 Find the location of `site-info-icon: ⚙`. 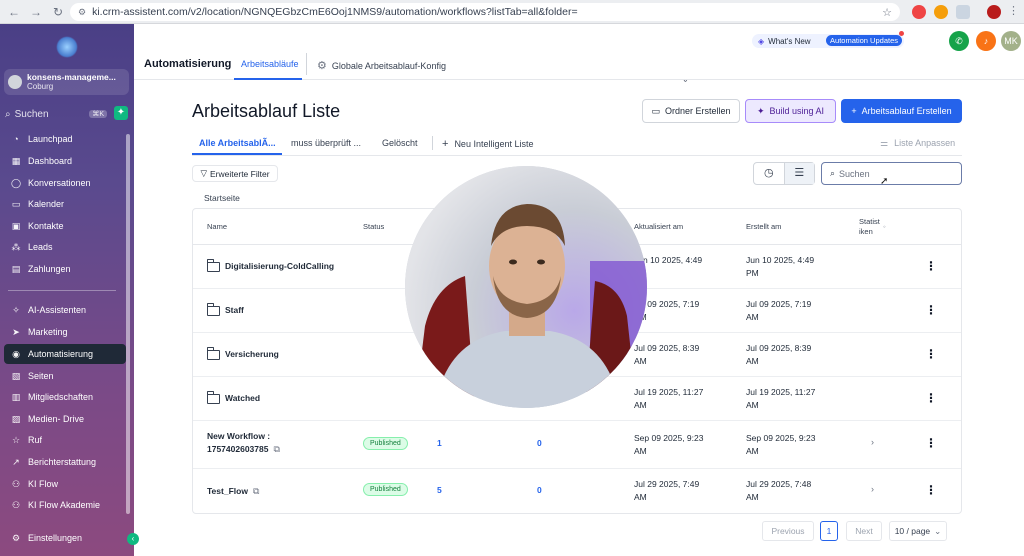

site-info-icon: ⚙ is located at coordinates (82, 12).